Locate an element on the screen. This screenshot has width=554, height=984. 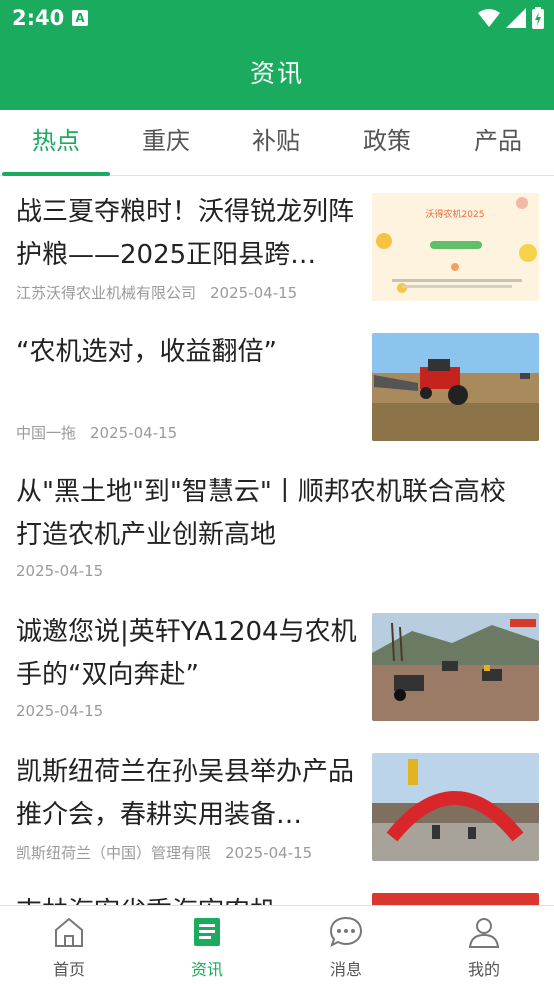
news-title: 从"黑土地"到"智慧云"丨顺邦农机联合高校打造农机产业创新高地 is located at coordinates (261, 513).